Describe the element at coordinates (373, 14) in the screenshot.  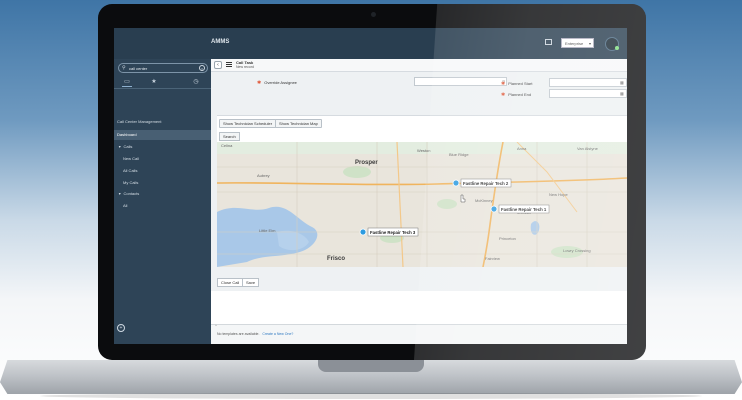
I see `camera-dot` at that location.